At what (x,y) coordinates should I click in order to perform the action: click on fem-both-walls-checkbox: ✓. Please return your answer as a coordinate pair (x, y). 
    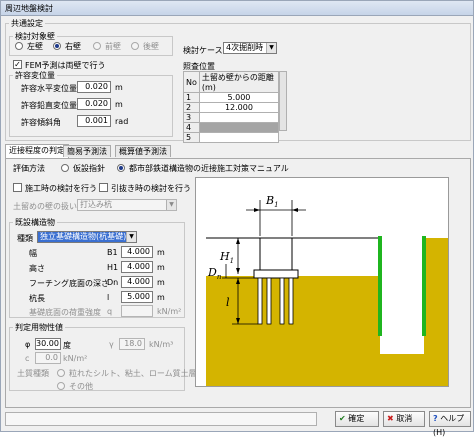
    Looking at the image, I should click on (17, 64).